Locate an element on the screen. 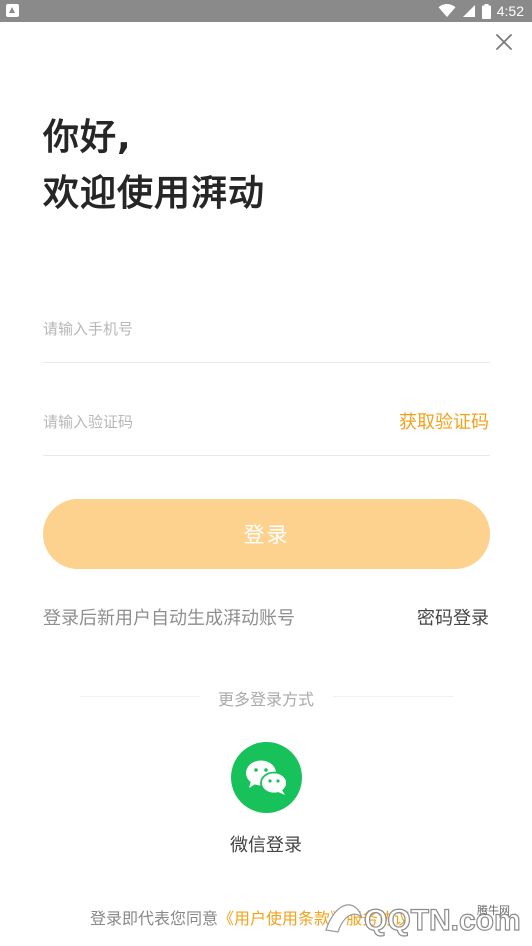  wechat-login-button is located at coordinates (266, 777).